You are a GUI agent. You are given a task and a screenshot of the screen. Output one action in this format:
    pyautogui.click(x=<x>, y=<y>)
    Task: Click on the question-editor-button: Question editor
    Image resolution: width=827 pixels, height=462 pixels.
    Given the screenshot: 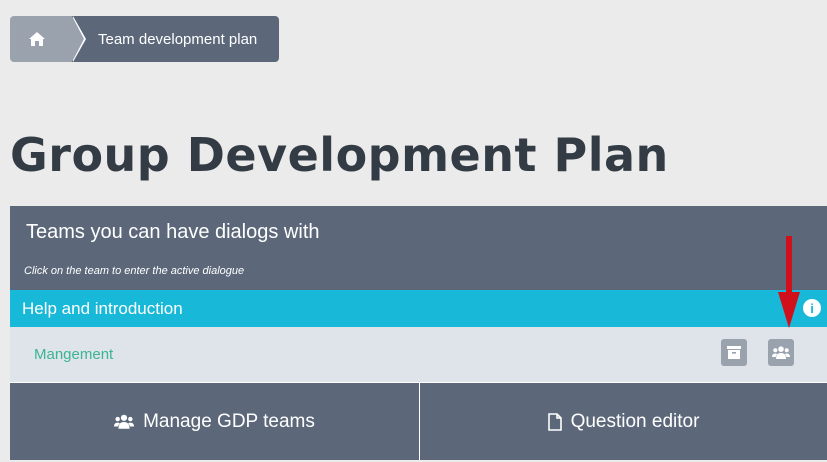 What is the action you would take?
    pyautogui.click(x=623, y=421)
    